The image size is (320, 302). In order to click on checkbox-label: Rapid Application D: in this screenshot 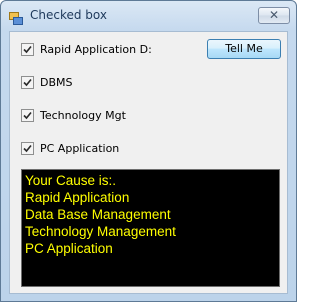, I will do `click(96, 49)`.